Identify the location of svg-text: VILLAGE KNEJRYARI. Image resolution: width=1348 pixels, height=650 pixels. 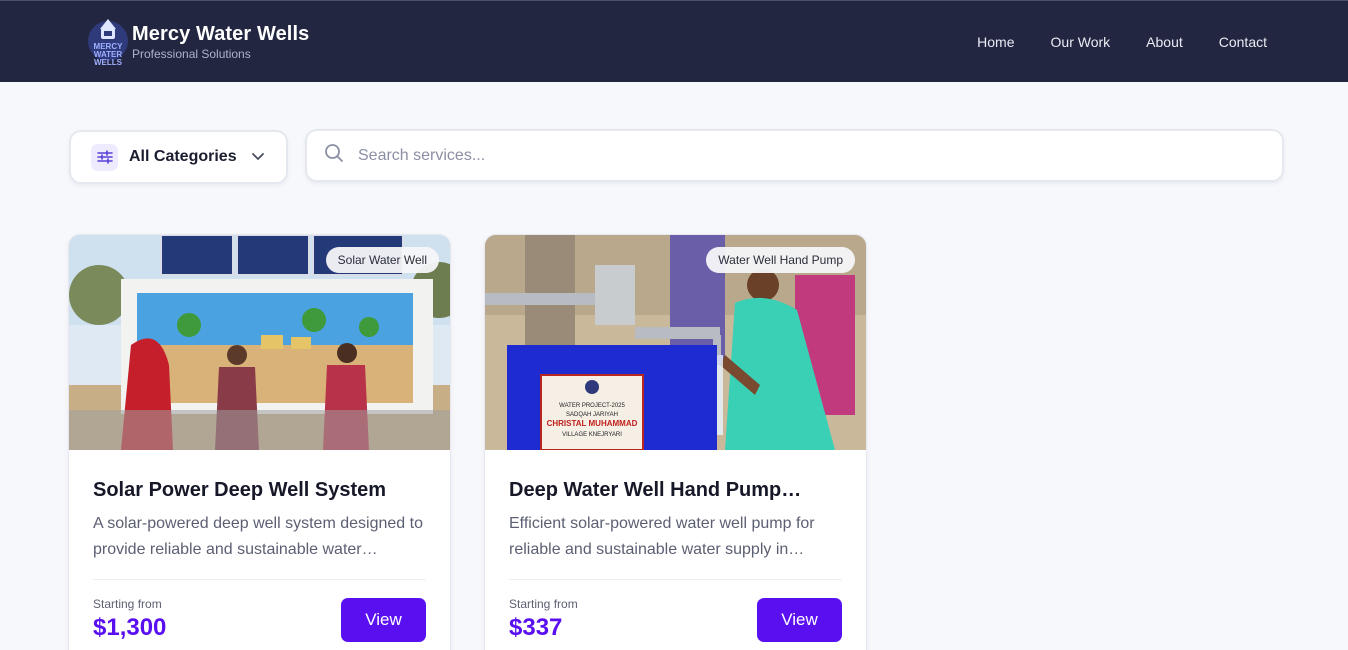
(592, 435).